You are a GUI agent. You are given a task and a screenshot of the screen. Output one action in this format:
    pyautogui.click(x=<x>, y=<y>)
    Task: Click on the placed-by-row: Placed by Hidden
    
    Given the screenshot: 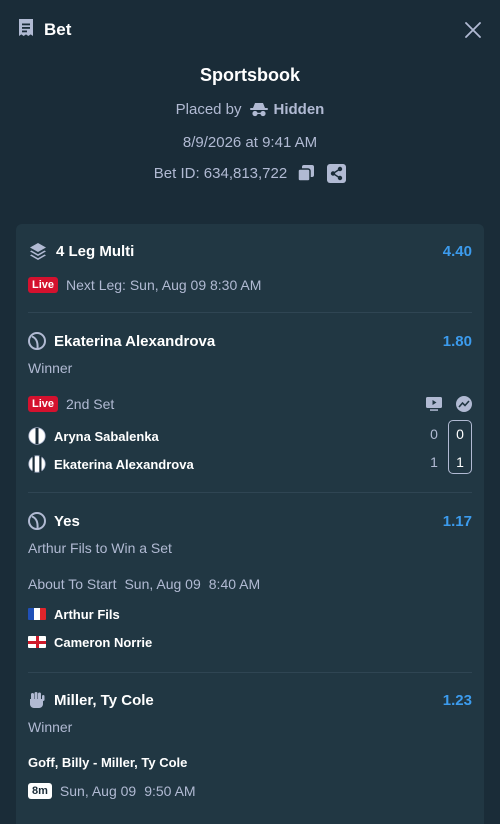 What is the action you would take?
    pyautogui.click(x=250, y=109)
    